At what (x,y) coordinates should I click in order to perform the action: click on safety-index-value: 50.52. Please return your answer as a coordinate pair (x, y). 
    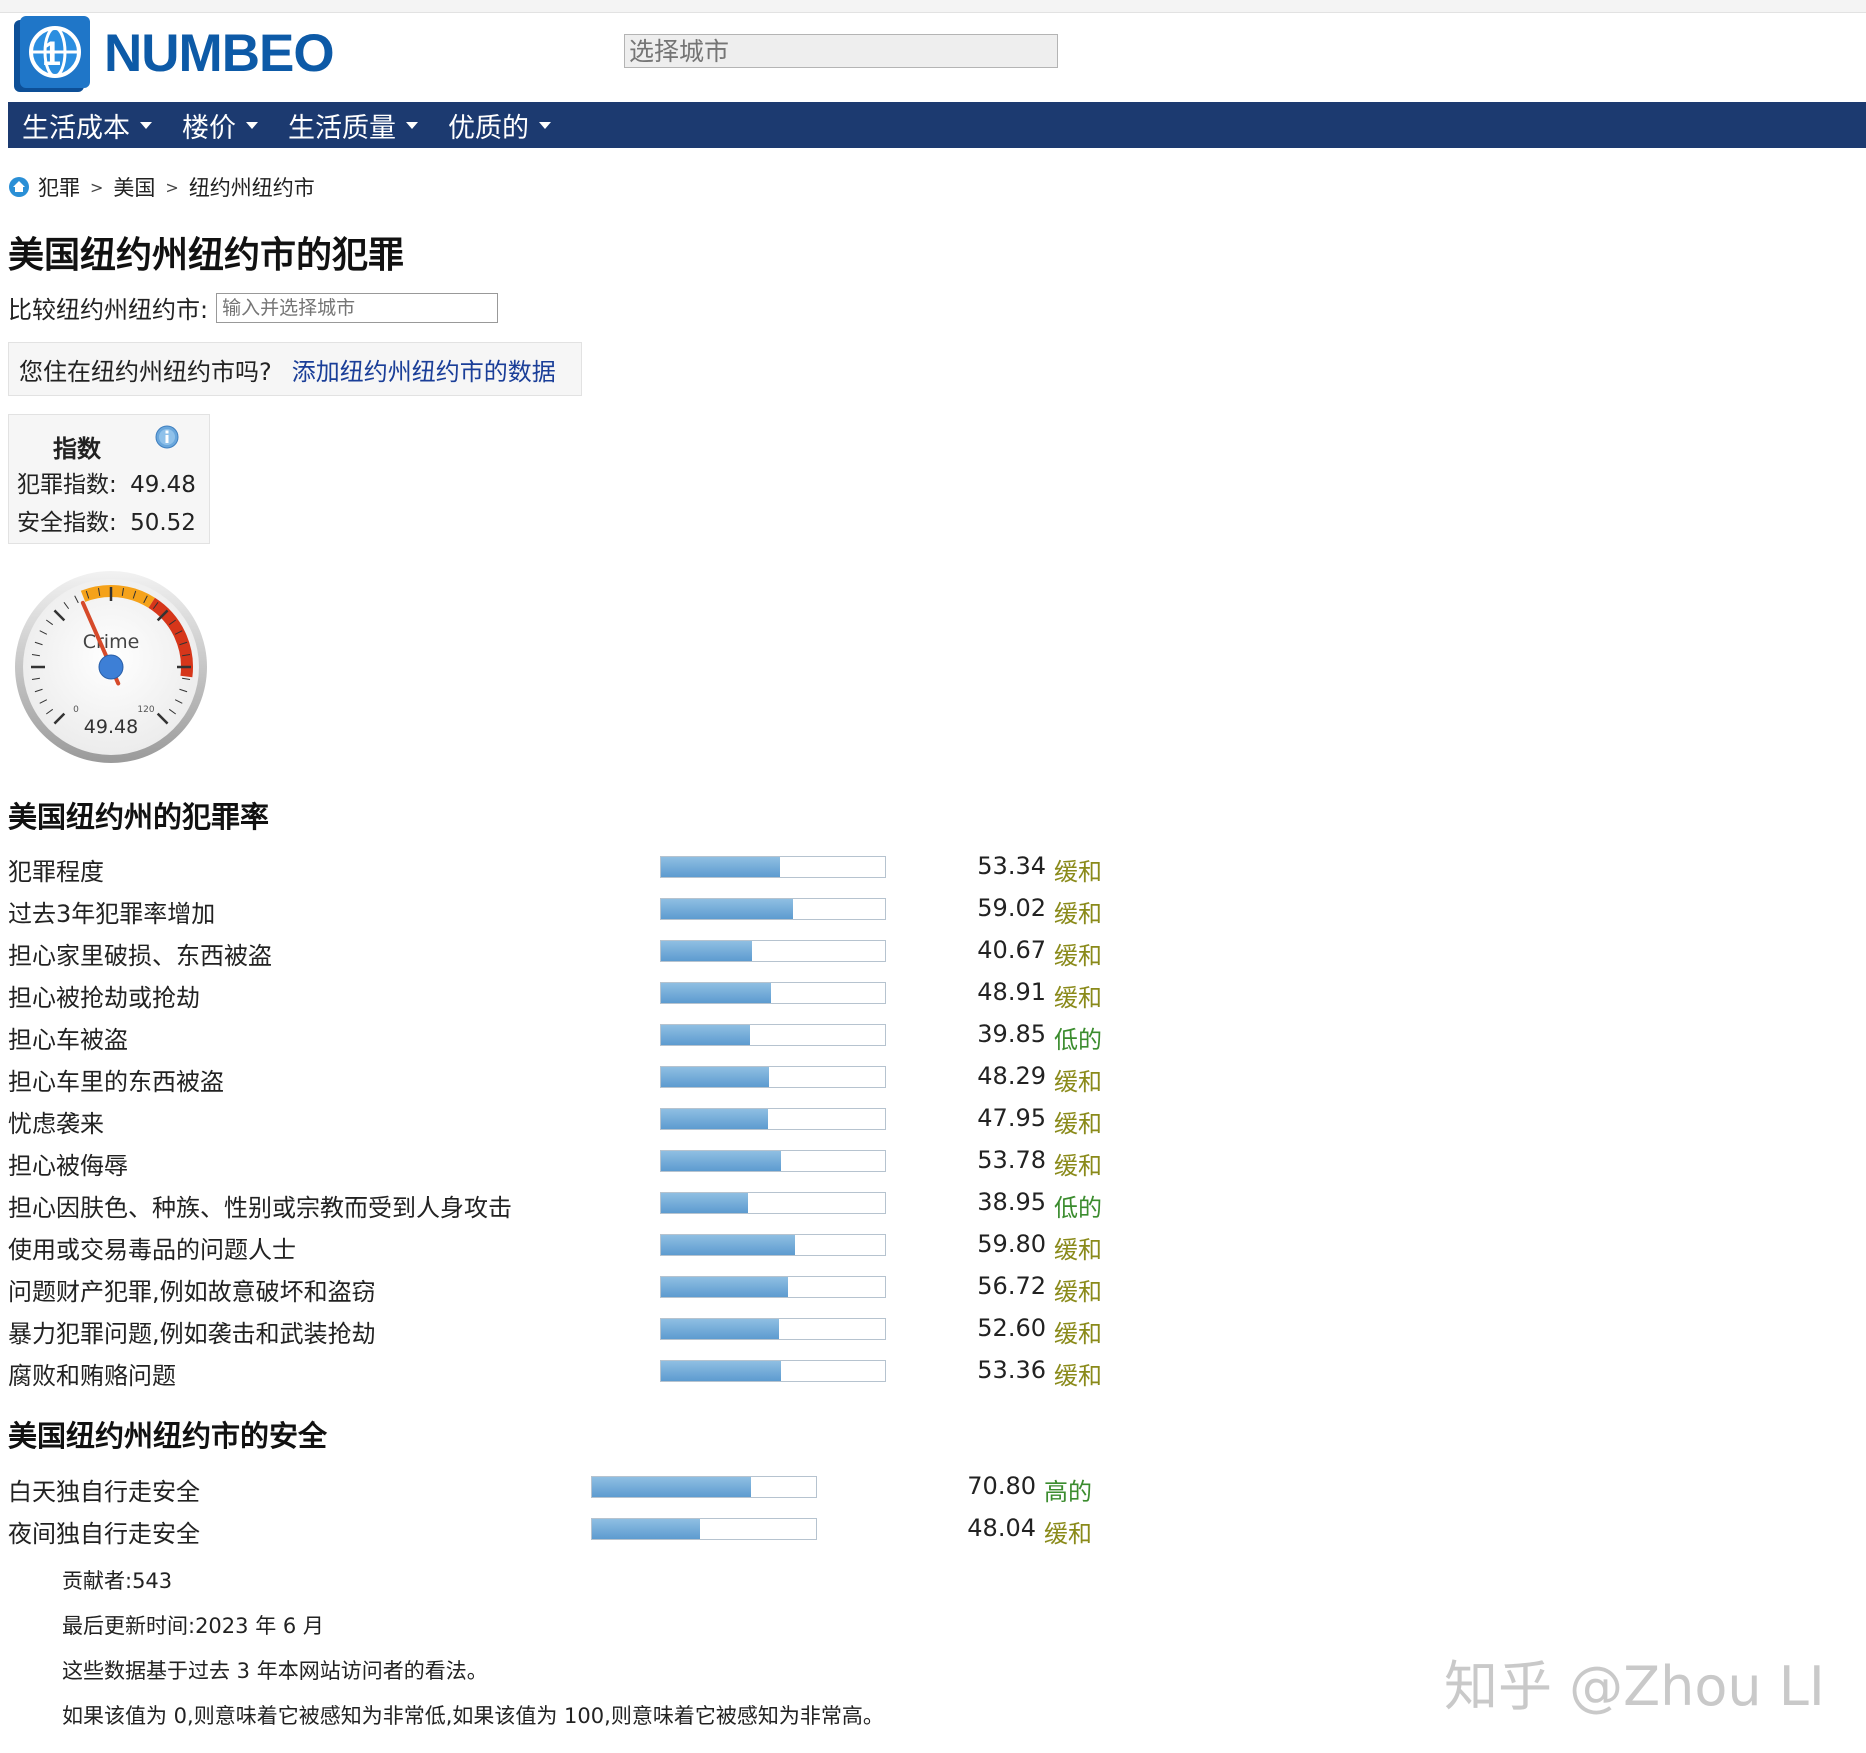
    Looking at the image, I should click on (163, 523).